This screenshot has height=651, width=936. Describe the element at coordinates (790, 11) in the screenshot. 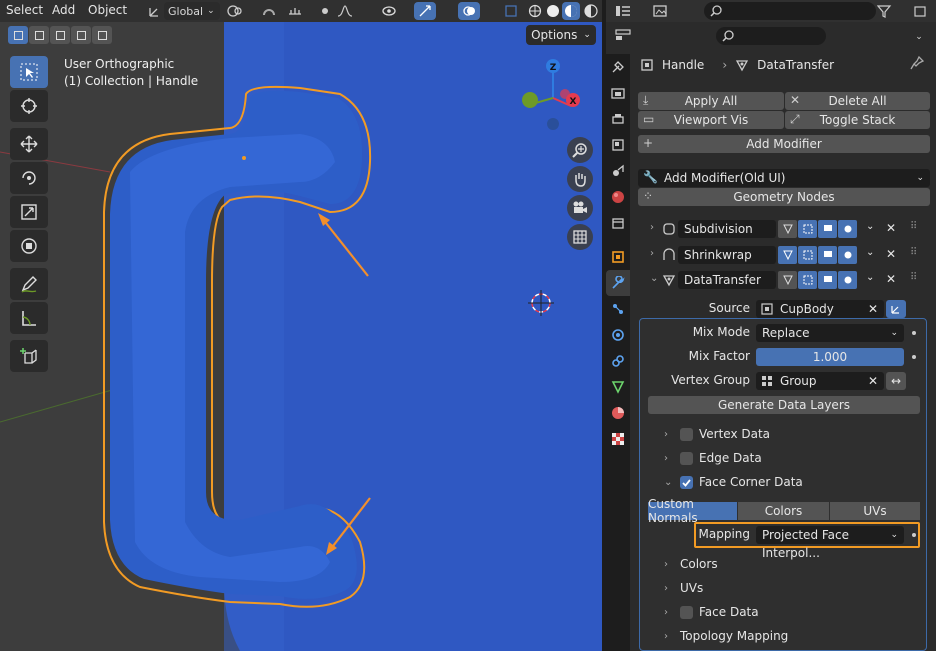

I see `outliner-search-input` at that location.